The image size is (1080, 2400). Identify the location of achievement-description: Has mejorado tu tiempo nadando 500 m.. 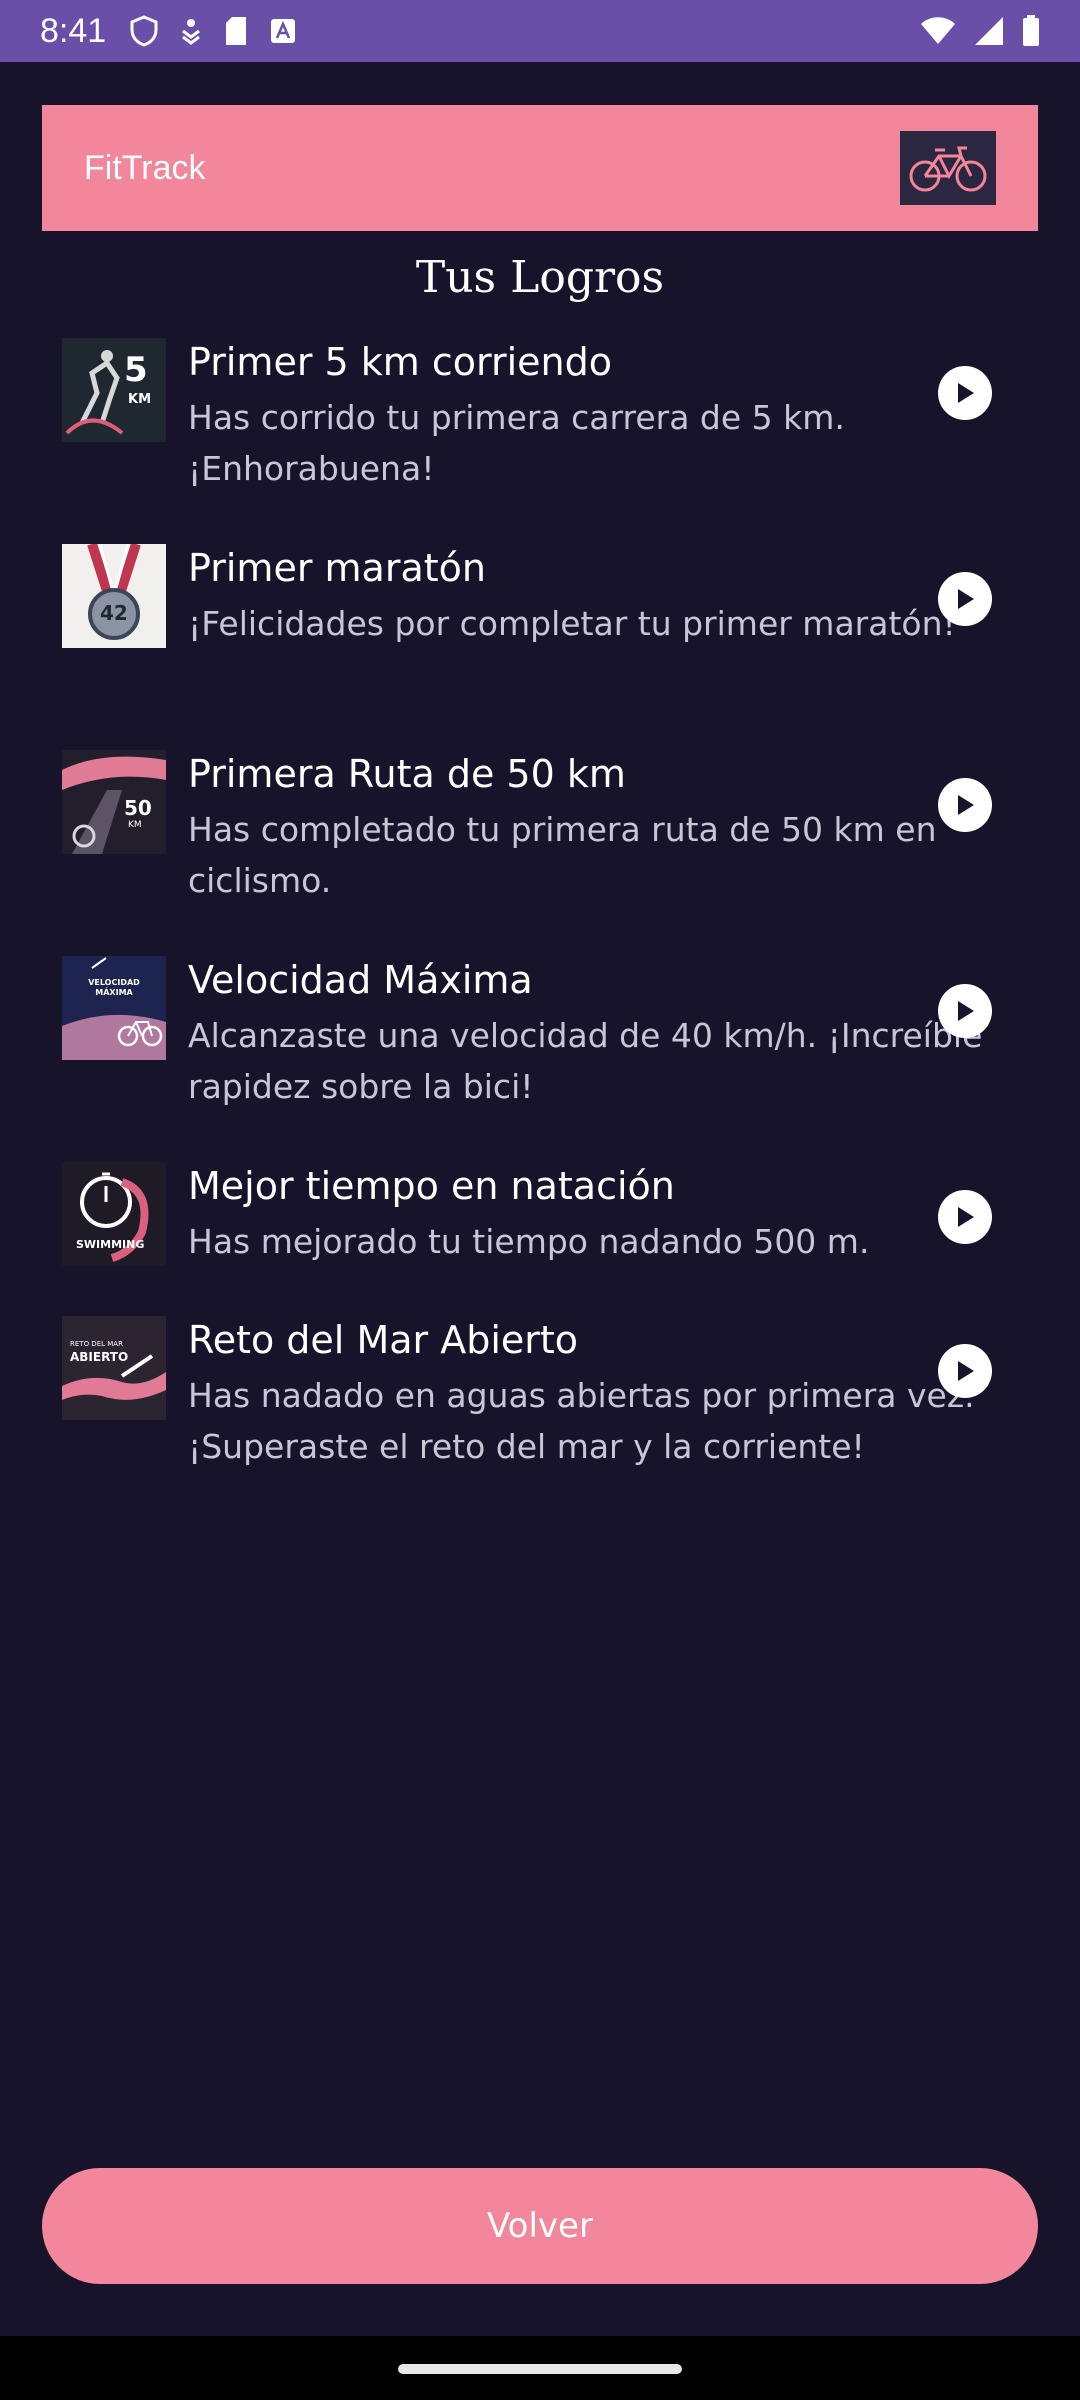
(529, 1241).